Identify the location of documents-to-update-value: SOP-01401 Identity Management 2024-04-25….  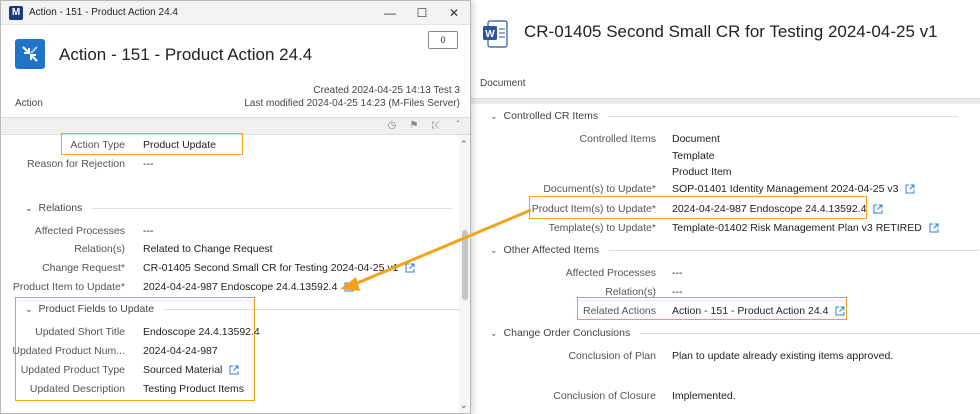
(793, 189).